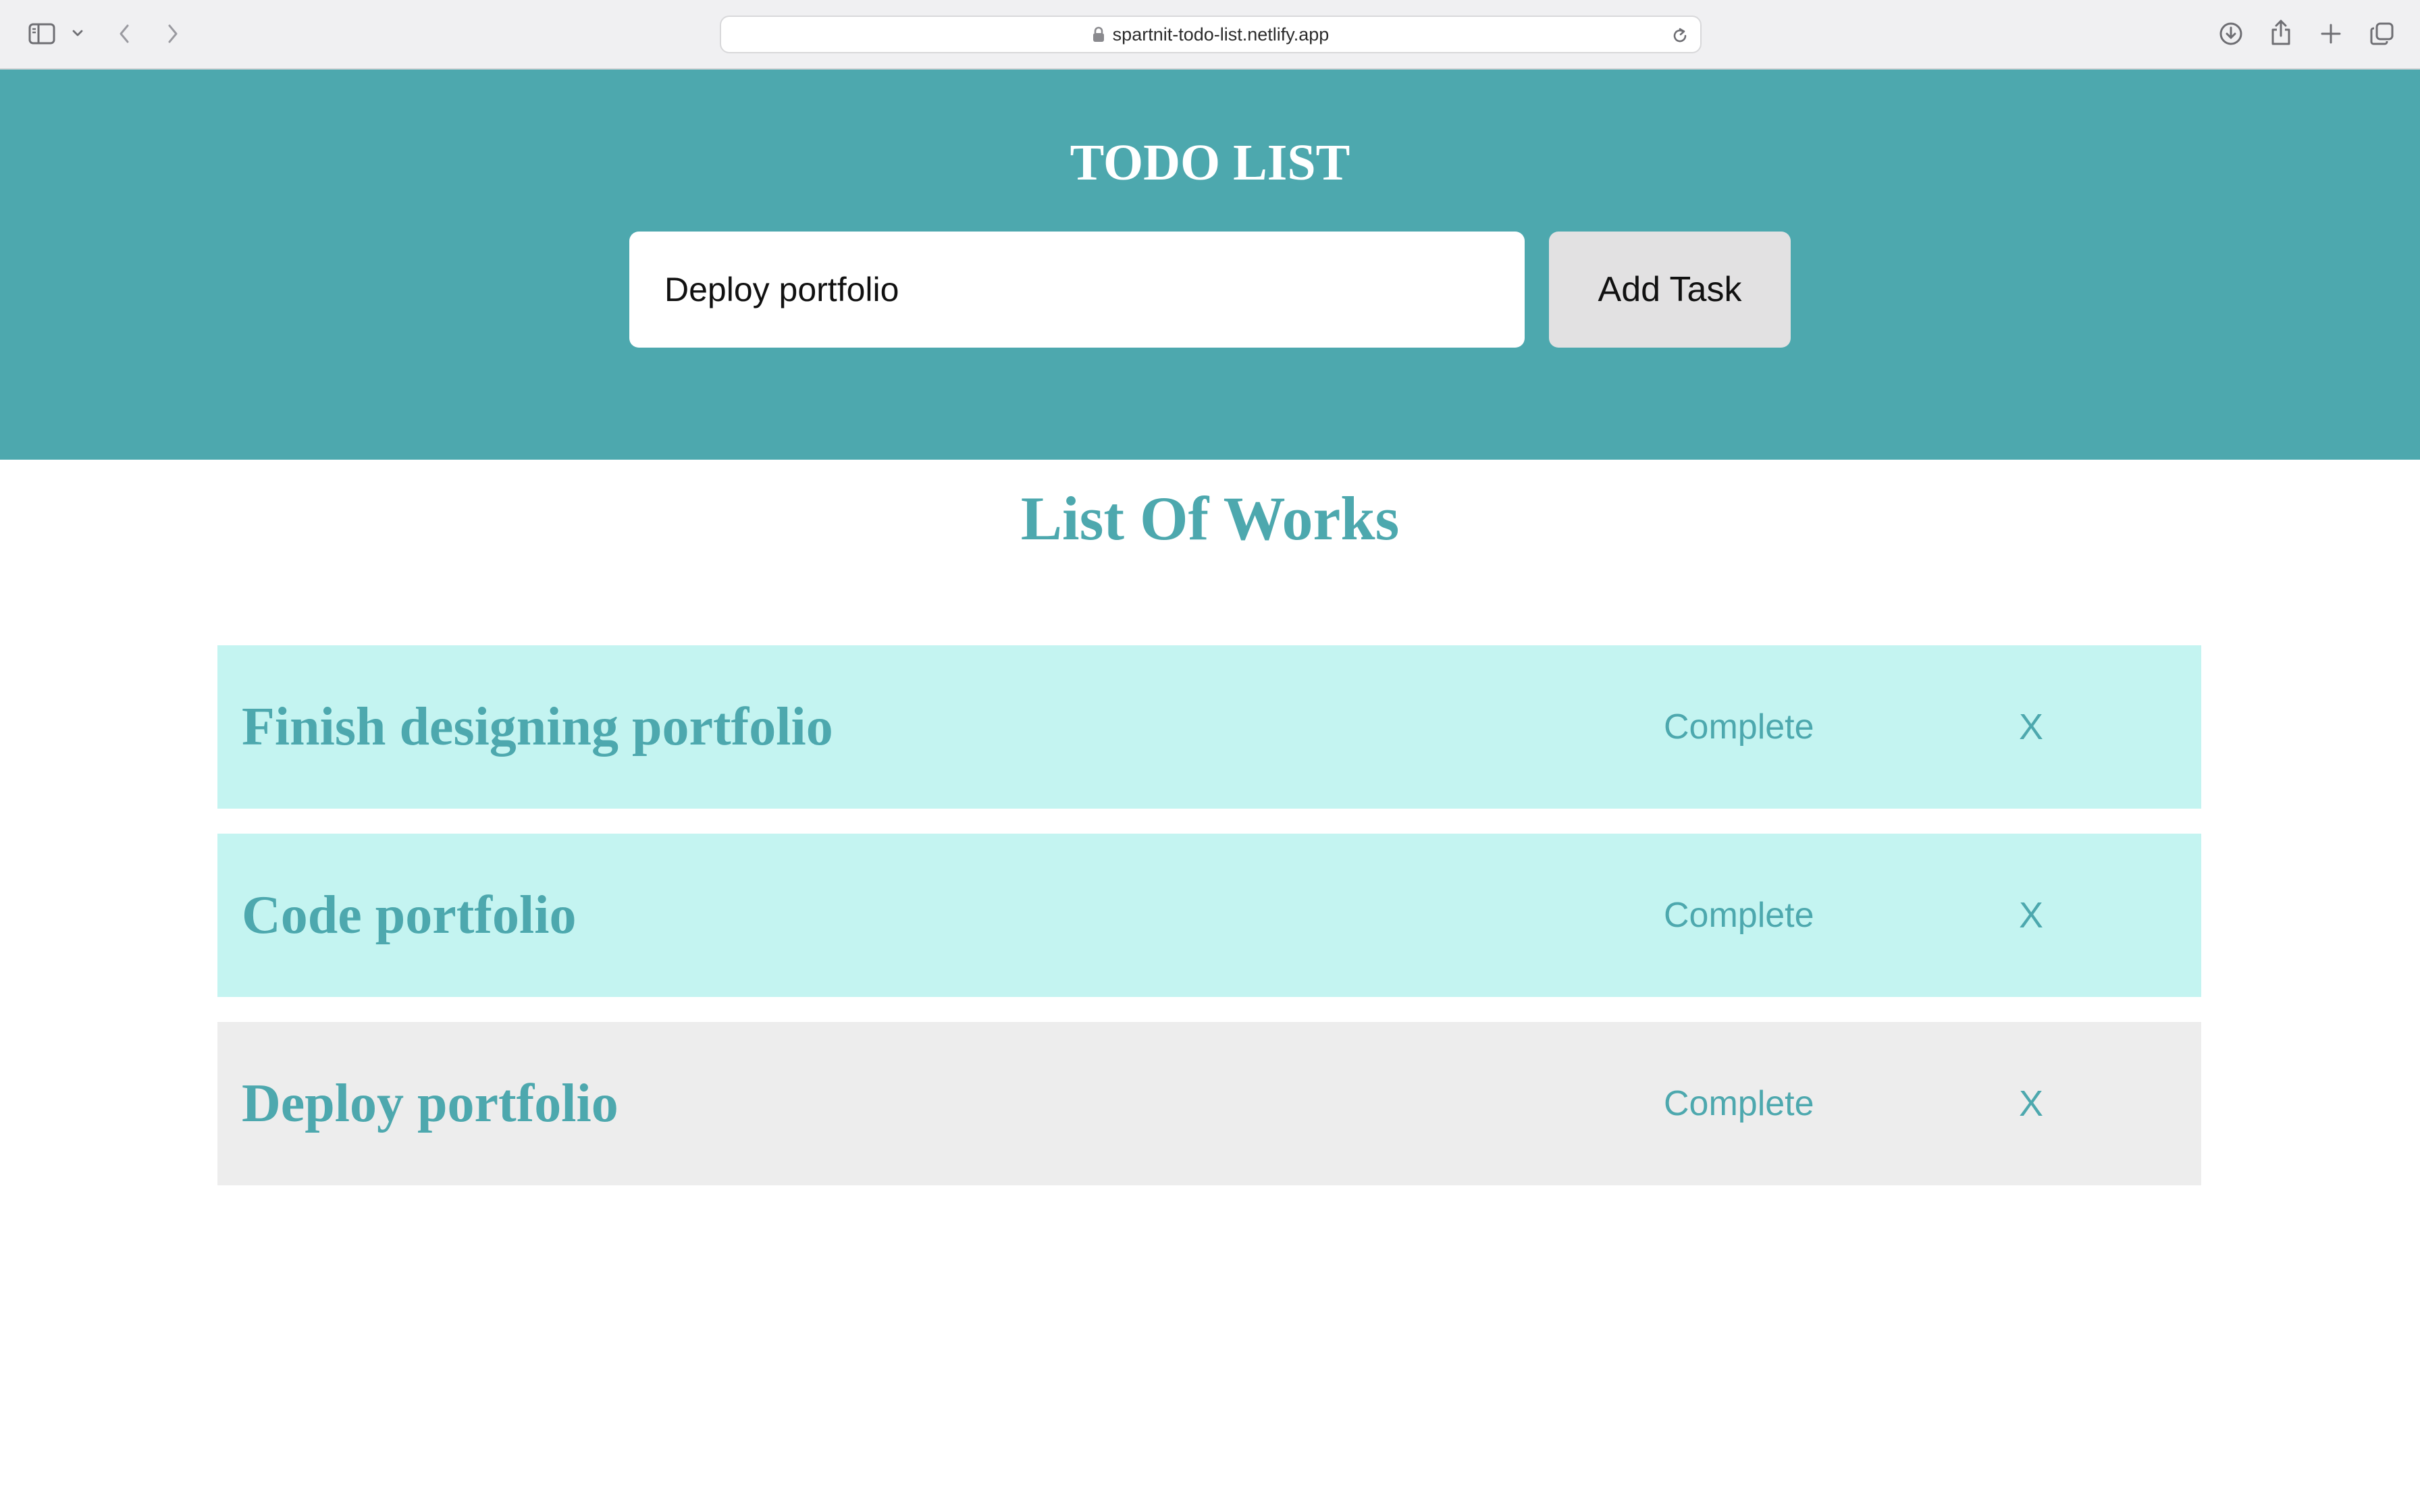 This screenshot has height=1512, width=2420. I want to click on task-name: Code portfolio, so click(409, 915).